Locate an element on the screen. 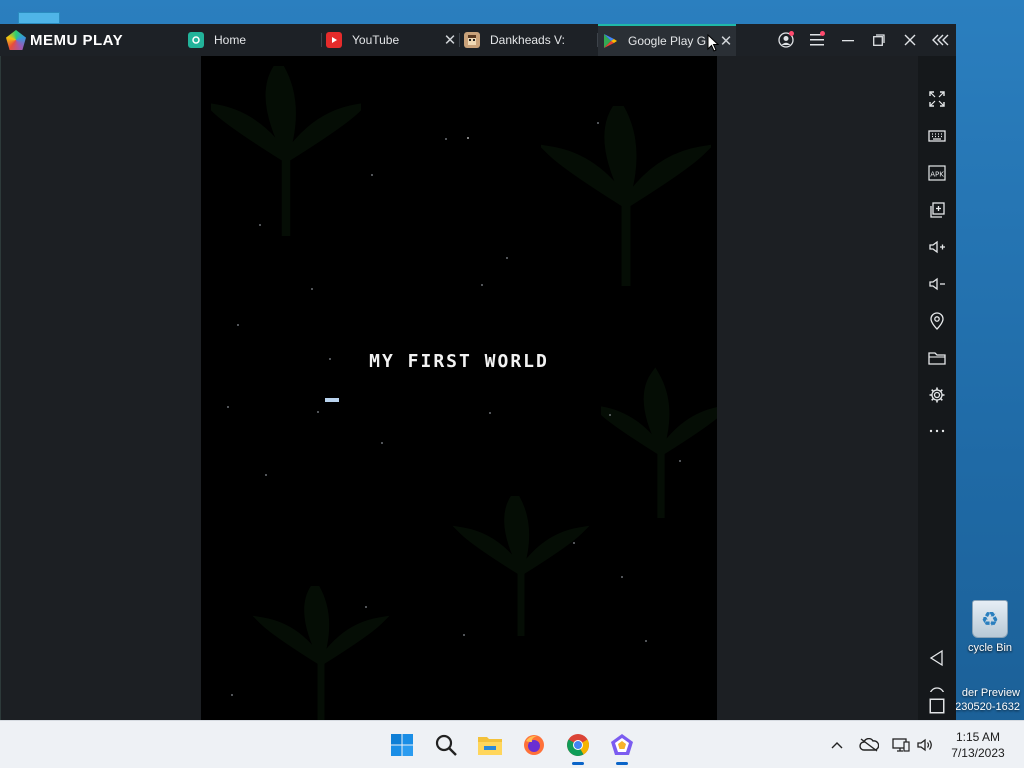 The height and width of the screenshot is (768, 1024). recents-icon is located at coordinates (937, 706).